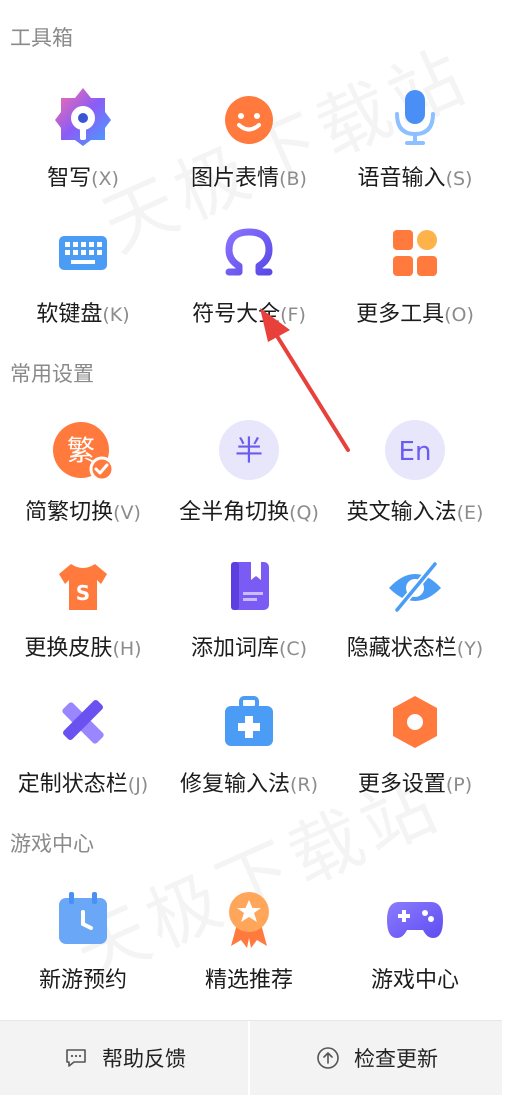  What do you see at coordinates (293, 649) in the screenshot?
I see `shortcut-key: (C)` at bounding box center [293, 649].